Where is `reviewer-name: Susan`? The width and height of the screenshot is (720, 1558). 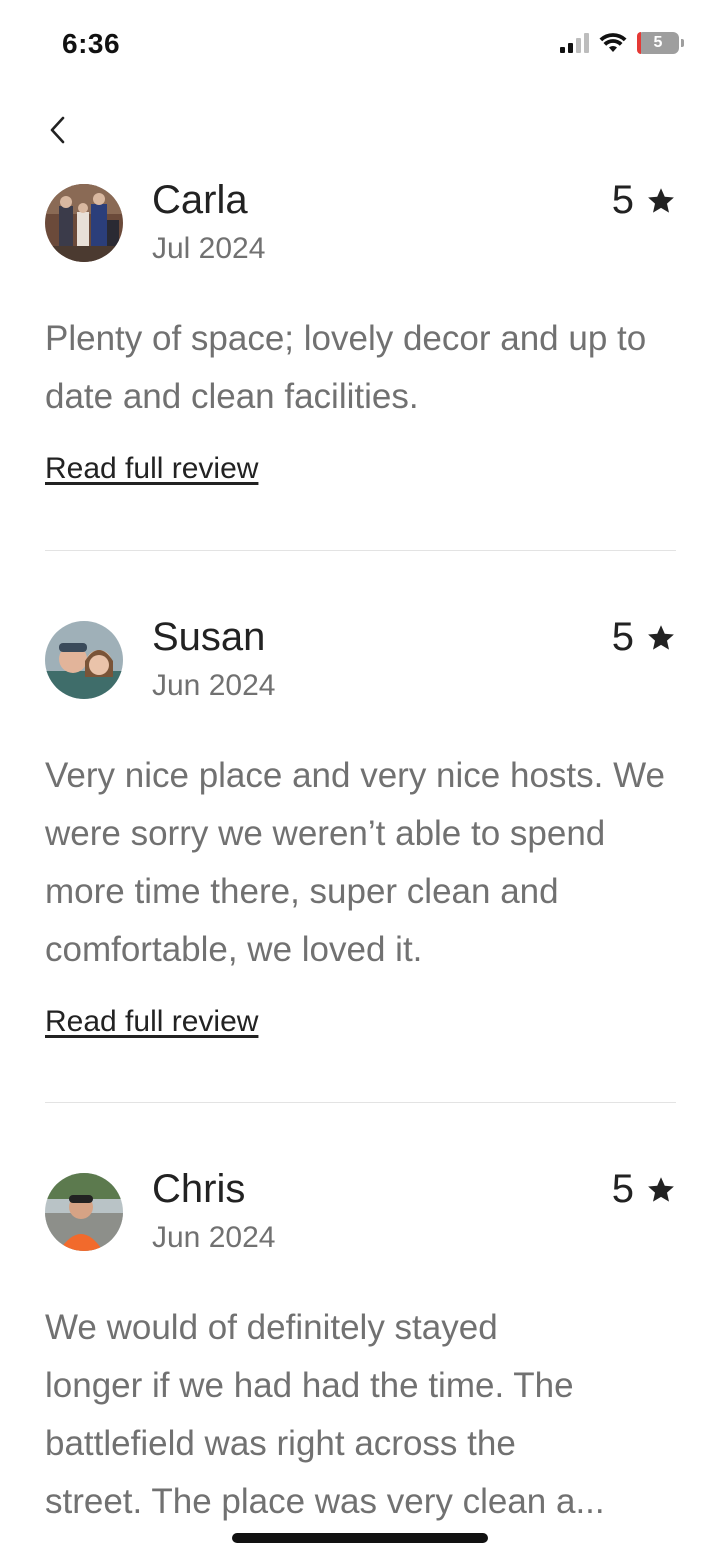 reviewer-name: Susan is located at coordinates (209, 637).